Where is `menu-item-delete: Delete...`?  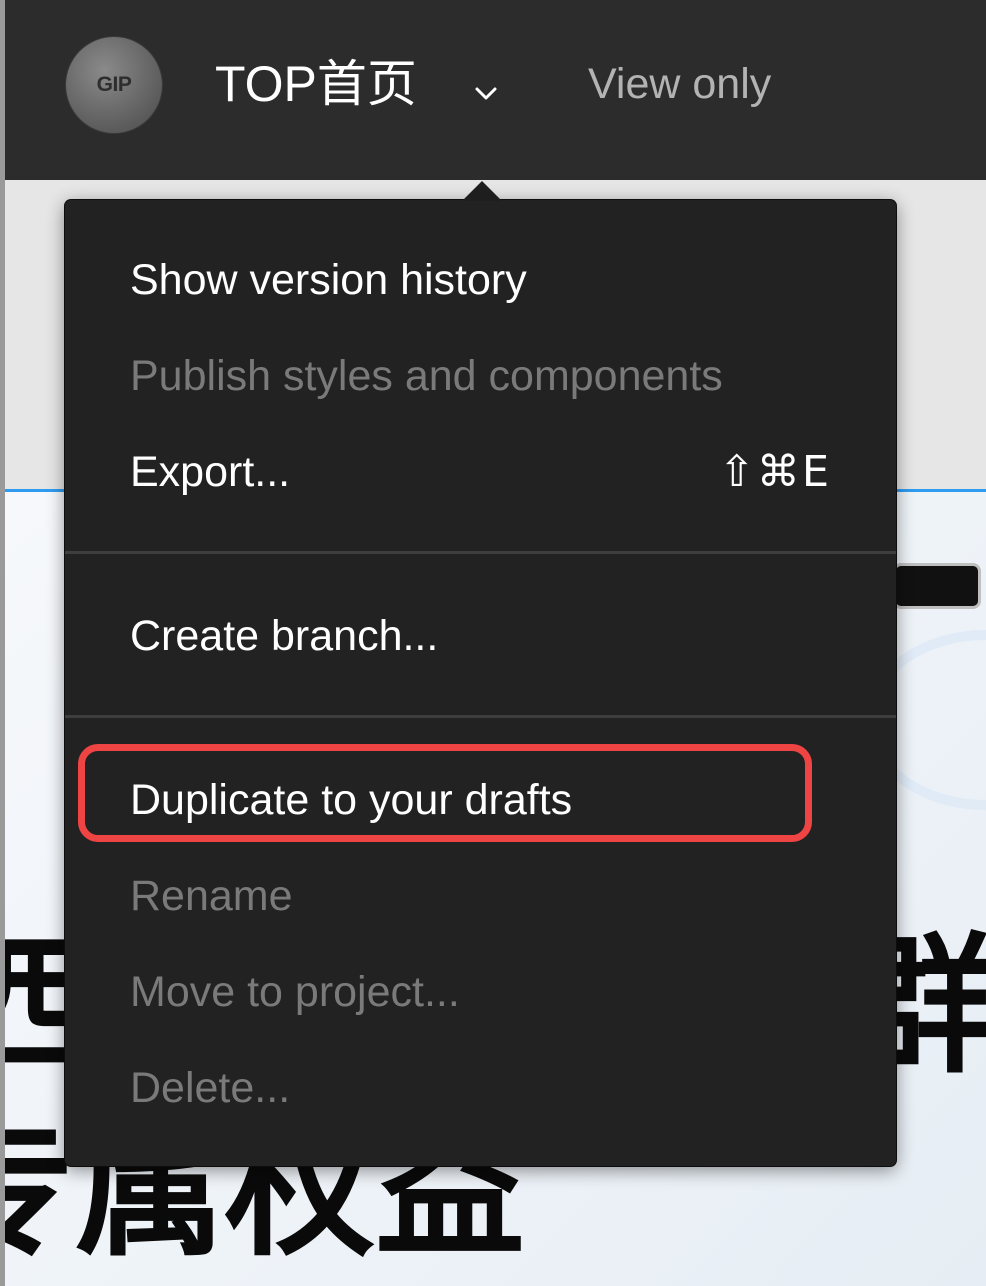
menu-item-delete: Delete... is located at coordinates (210, 1088).